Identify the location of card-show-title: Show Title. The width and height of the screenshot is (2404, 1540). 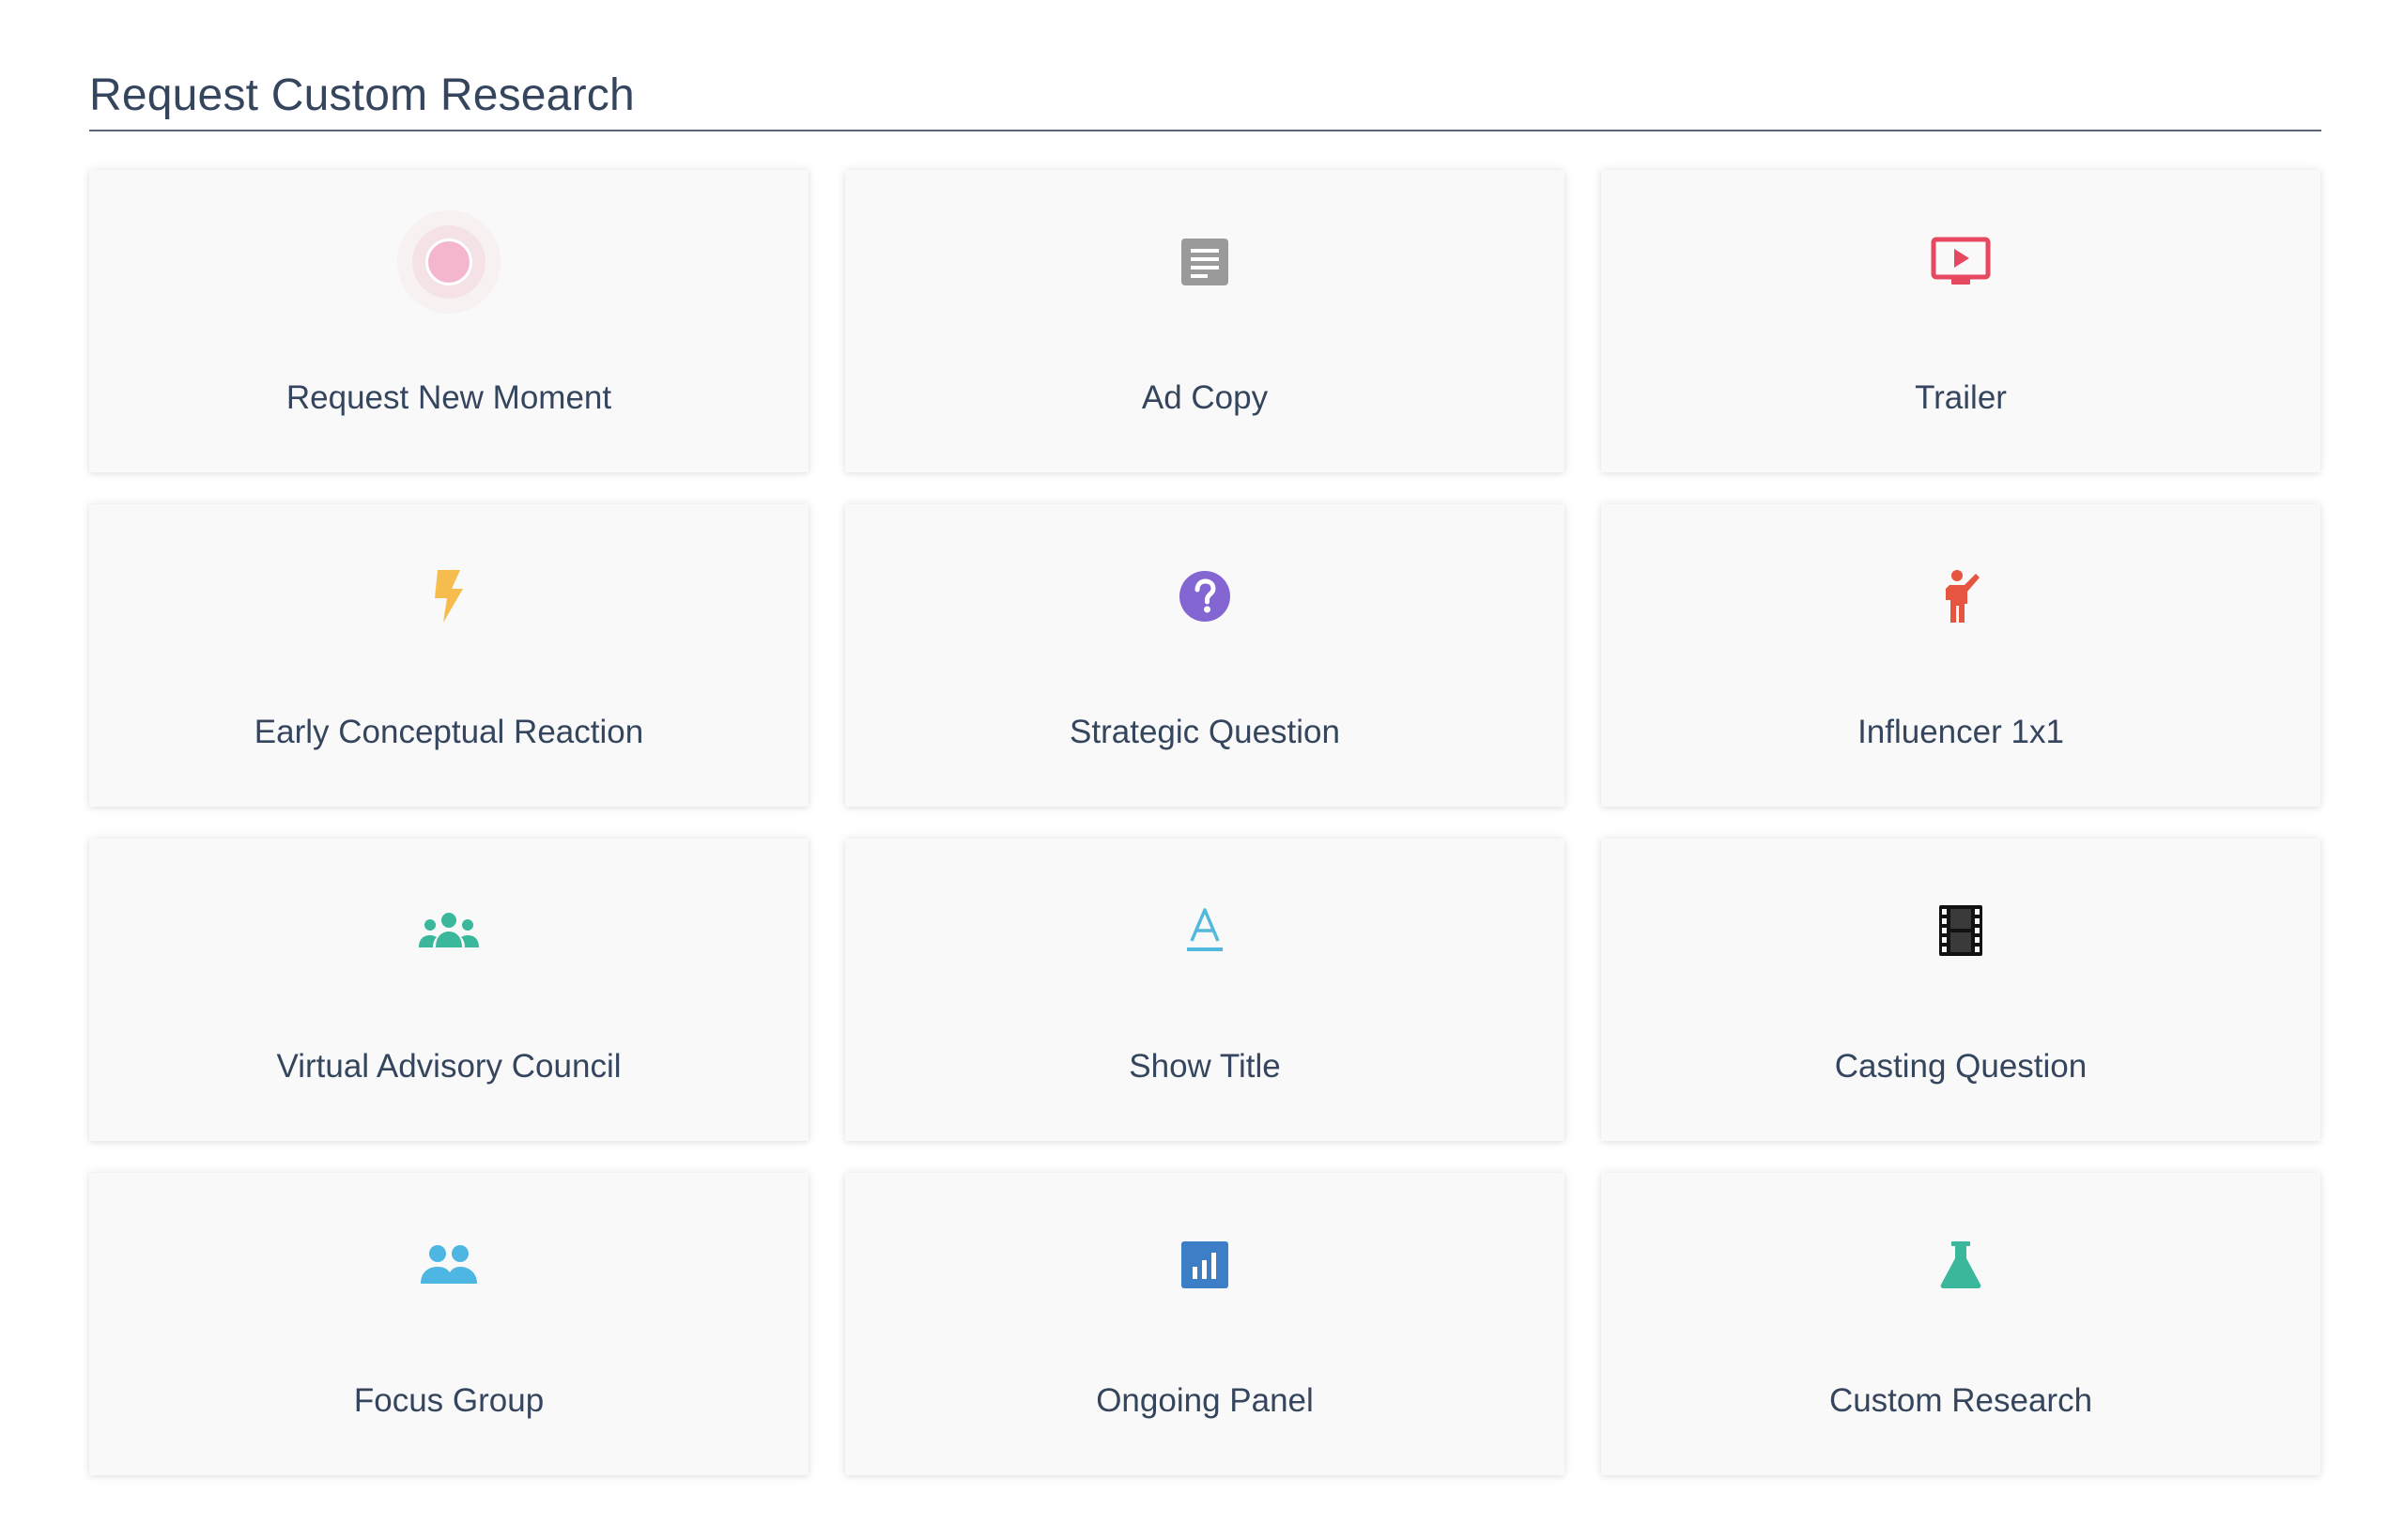
(1204, 990).